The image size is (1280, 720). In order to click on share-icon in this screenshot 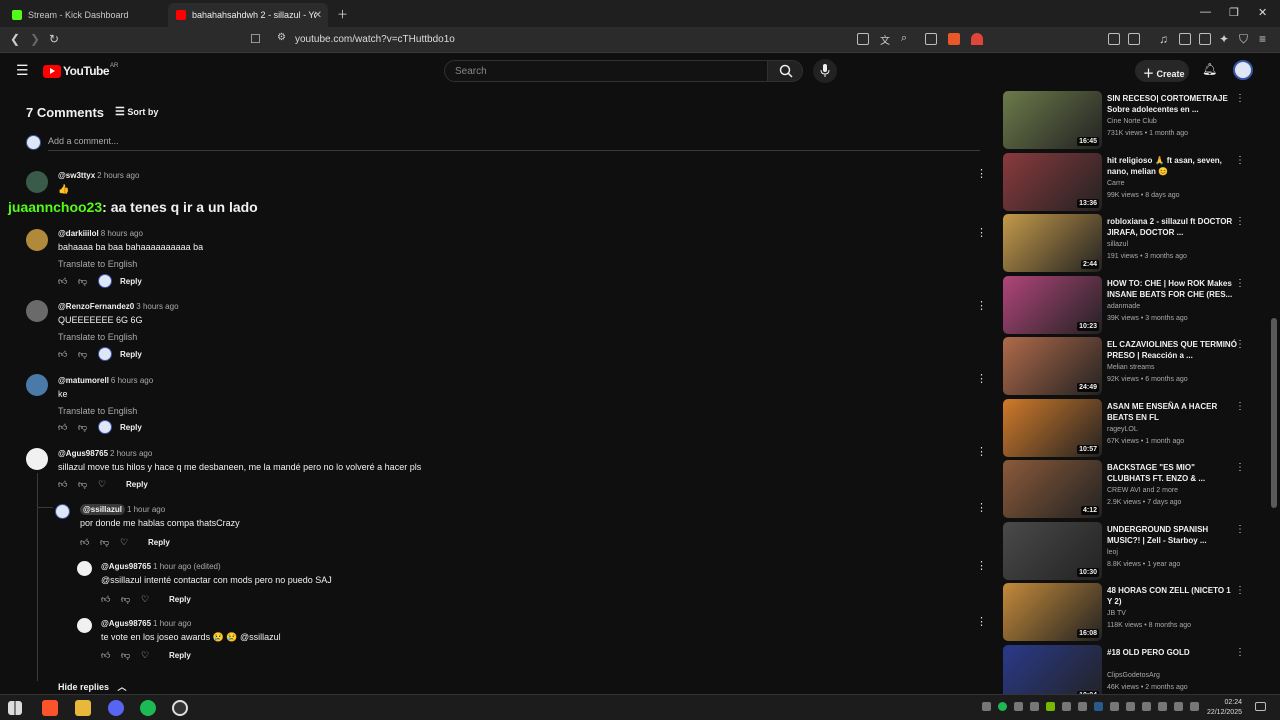, I will do `click(931, 39)`.